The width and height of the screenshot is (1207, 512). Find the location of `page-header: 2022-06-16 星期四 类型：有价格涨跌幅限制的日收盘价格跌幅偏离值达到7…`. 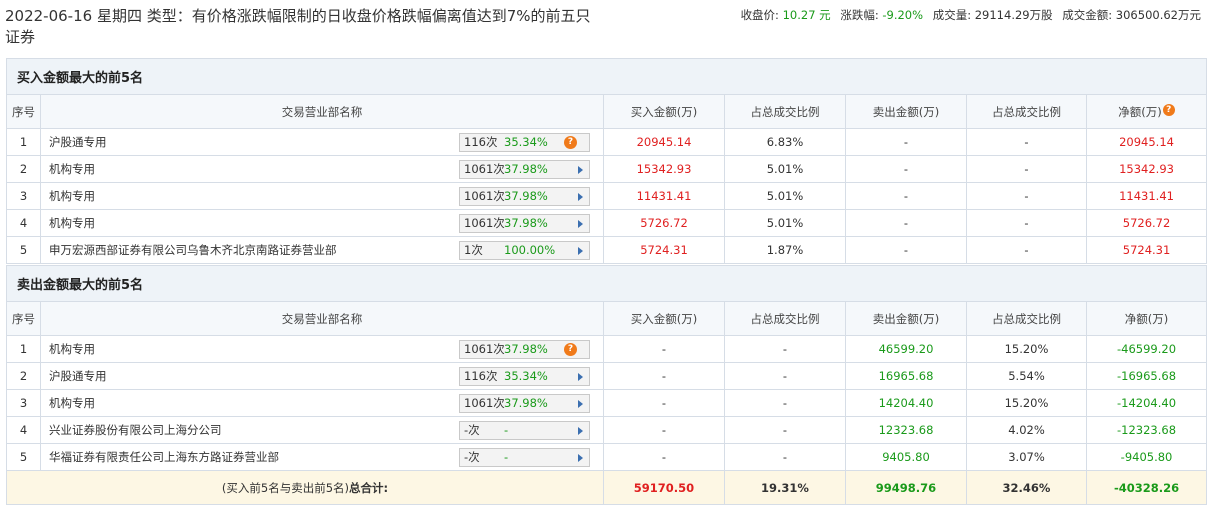

page-header: 2022-06-16 星期四 类型：有价格涨跌幅限制的日收盘价格跌幅偏离值达到7… is located at coordinates (603, 28).